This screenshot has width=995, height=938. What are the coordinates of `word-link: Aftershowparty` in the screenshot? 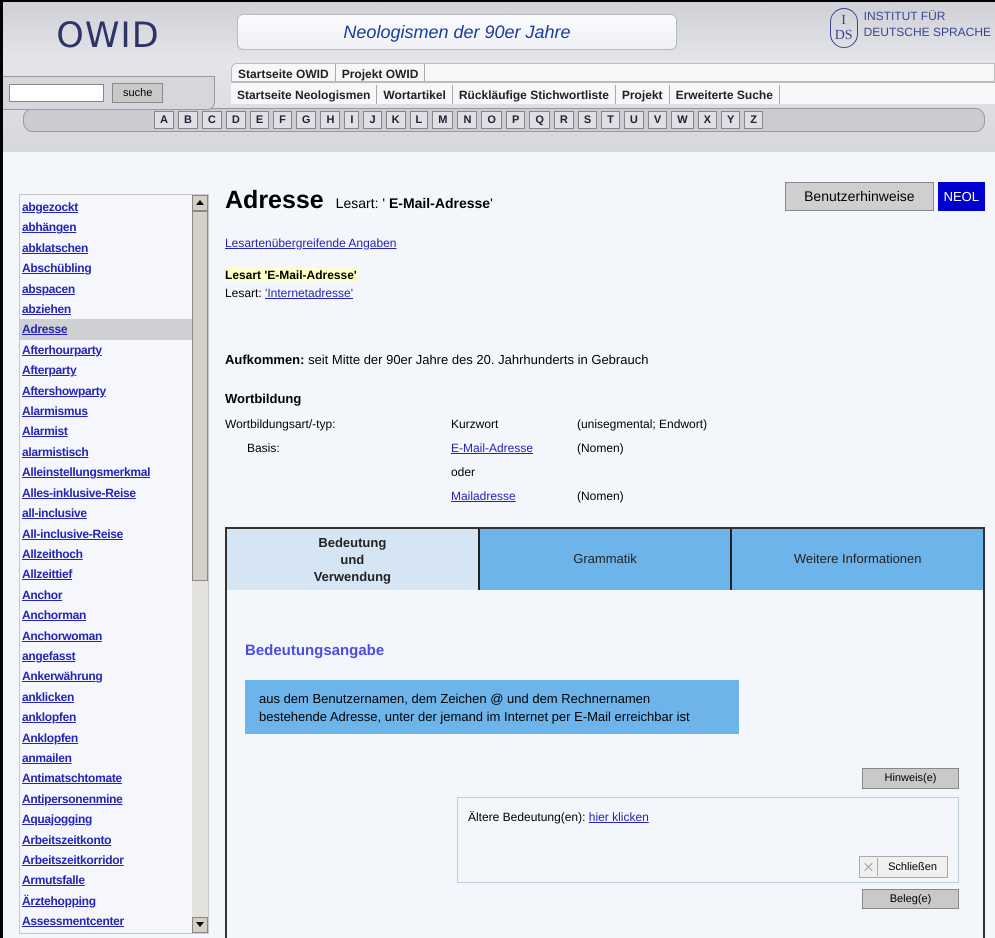 It's located at (106, 391).